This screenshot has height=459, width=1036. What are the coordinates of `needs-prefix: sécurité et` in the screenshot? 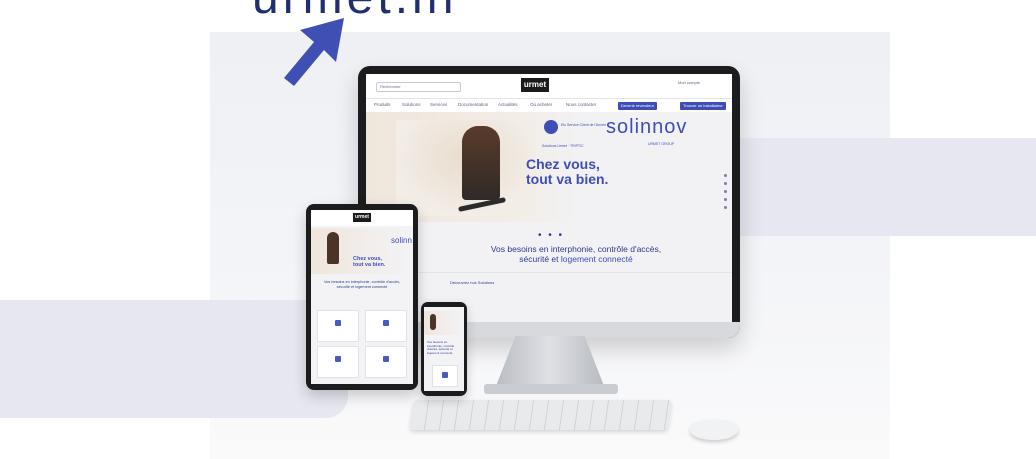 It's located at (540, 259).